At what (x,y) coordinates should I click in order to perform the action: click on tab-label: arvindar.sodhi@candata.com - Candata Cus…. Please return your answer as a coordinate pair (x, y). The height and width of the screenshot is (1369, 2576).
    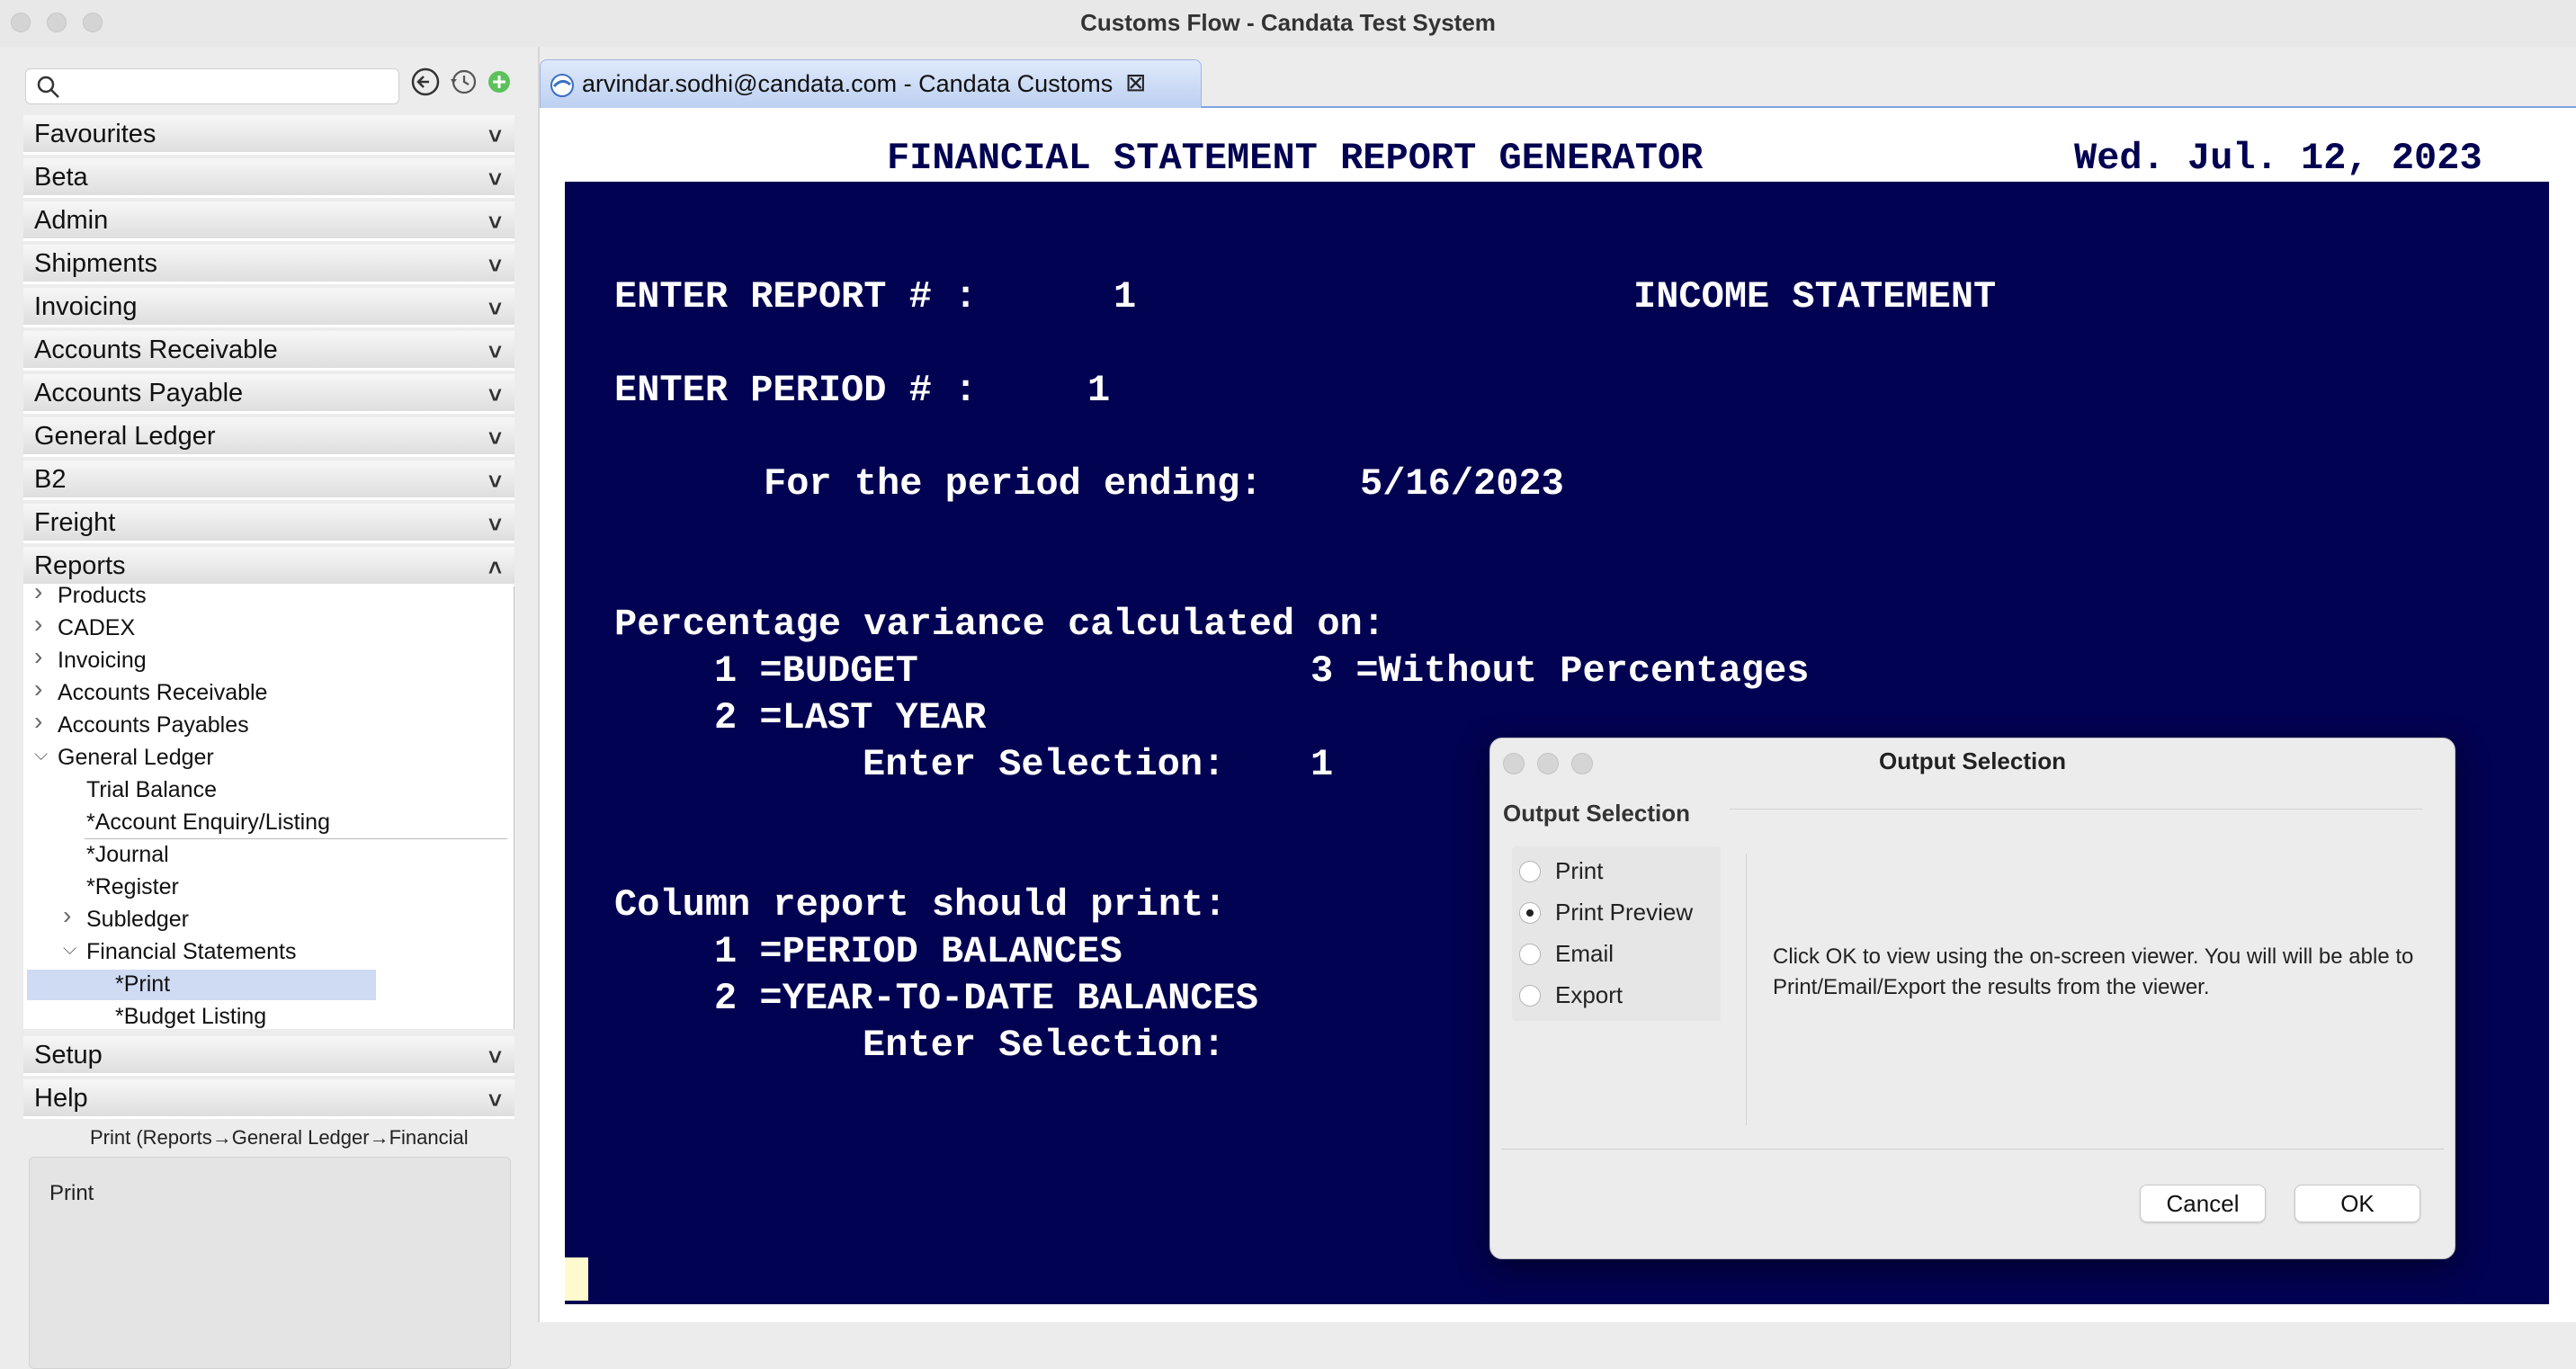
    Looking at the image, I should click on (848, 83).